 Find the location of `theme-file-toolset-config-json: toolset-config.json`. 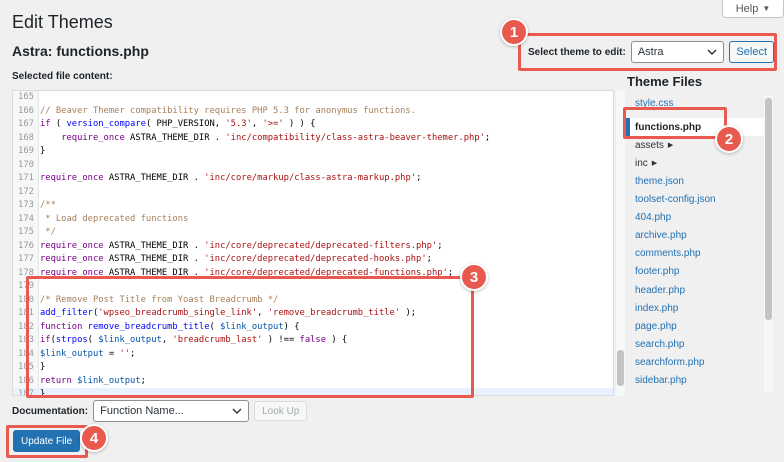

theme-file-toolset-config-json: toolset-config.json is located at coordinates (696, 200).